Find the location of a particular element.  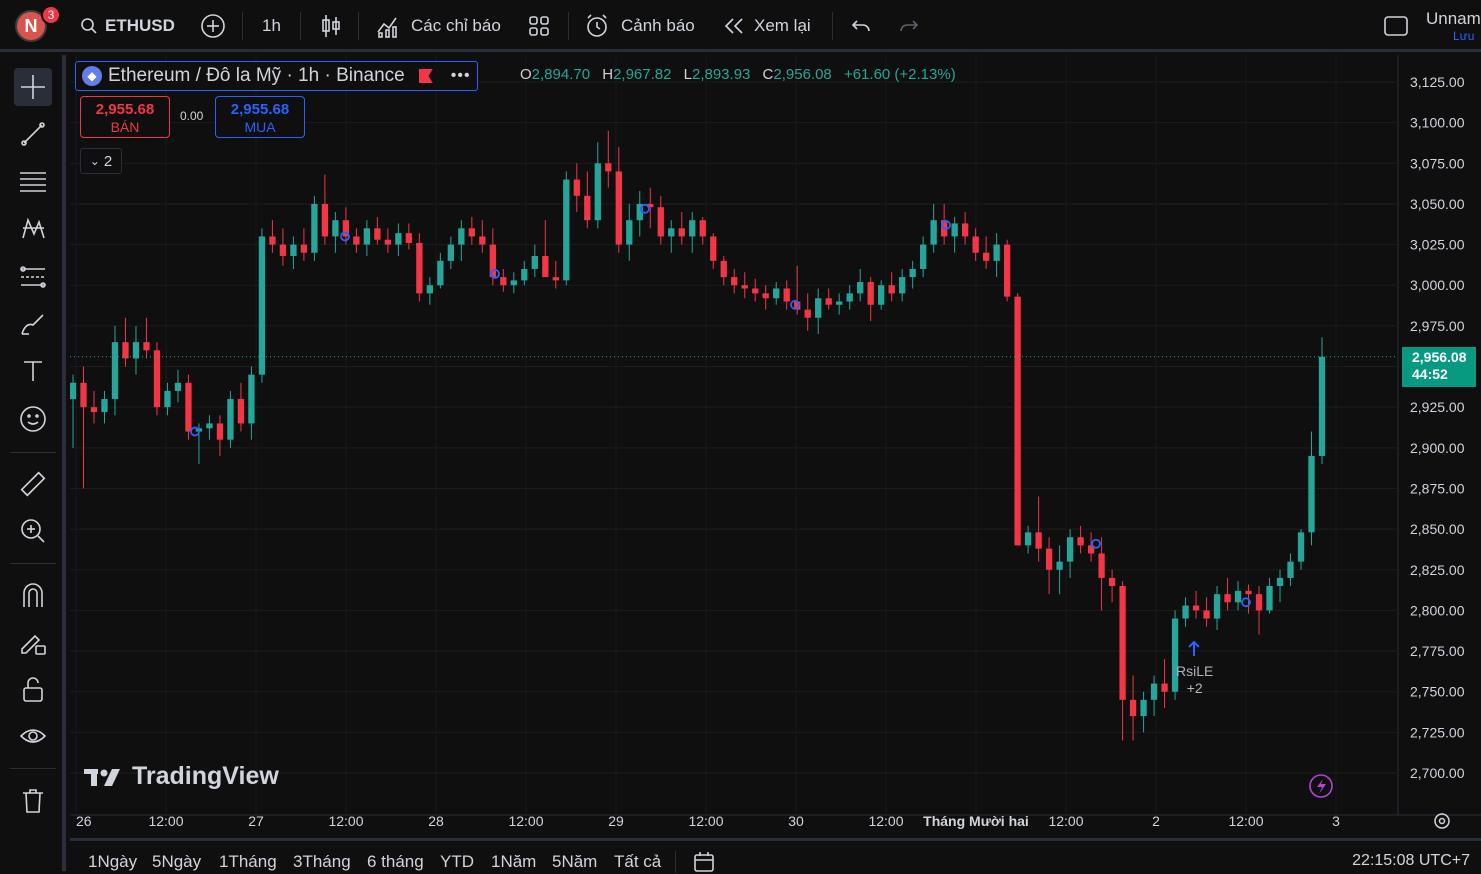

brush-tool is located at coordinates (33, 324).